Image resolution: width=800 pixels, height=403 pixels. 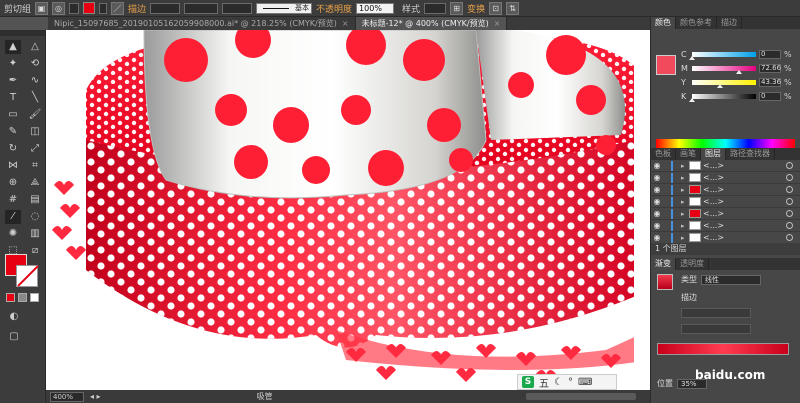 What do you see at coordinates (663, 23) in the screenshot?
I see `tab-color: 颜色` at bounding box center [663, 23].